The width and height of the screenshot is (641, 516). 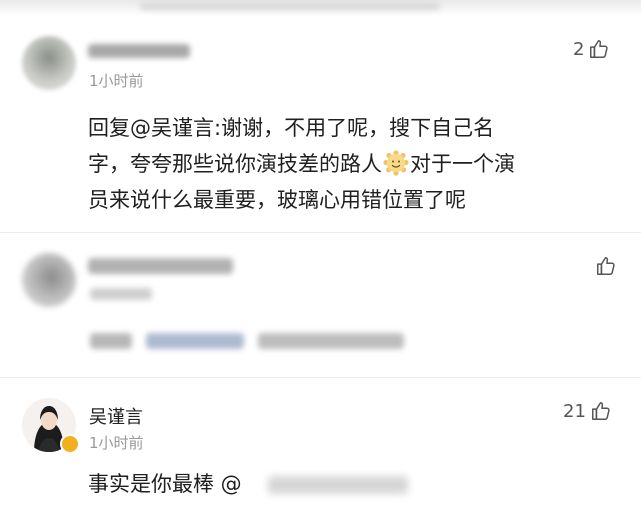 What do you see at coordinates (121, 294) in the screenshot?
I see `blurred-time` at bounding box center [121, 294].